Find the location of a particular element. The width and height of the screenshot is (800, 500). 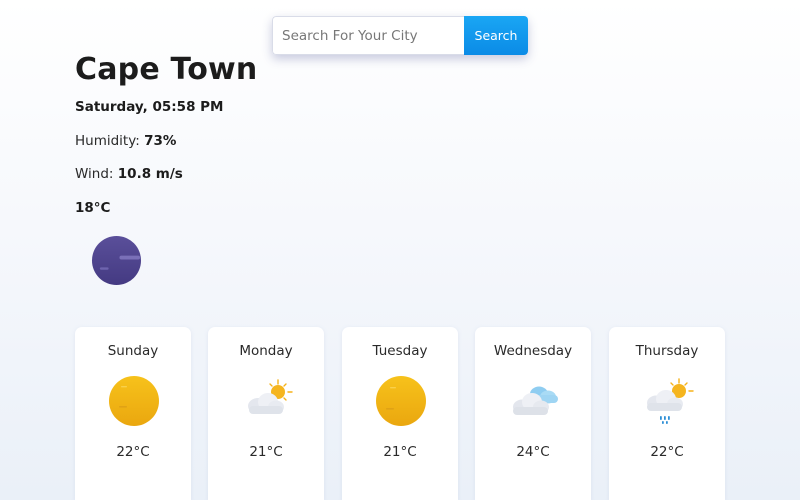

wind-value: 10.8 m/s is located at coordinates (150, 174).